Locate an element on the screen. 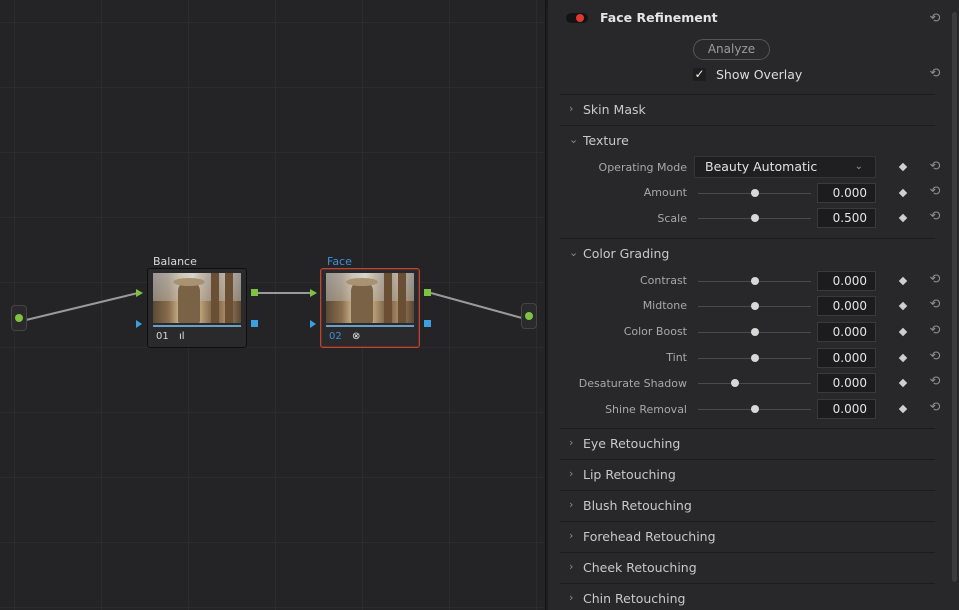  section-label: Lip Retouching is located at coordinates (629, 474).